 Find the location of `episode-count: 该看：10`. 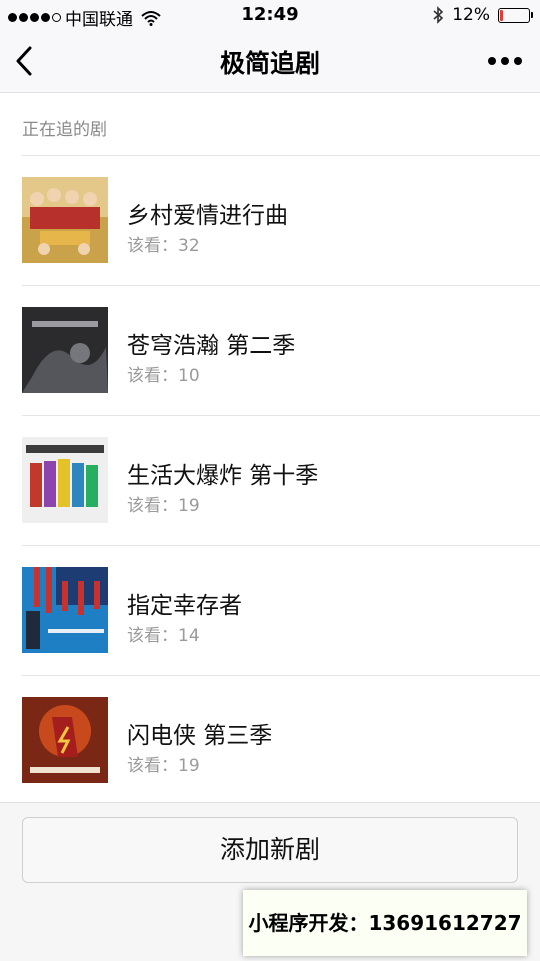

episode-count: 该看：10 is located at coordinates (163, 376).